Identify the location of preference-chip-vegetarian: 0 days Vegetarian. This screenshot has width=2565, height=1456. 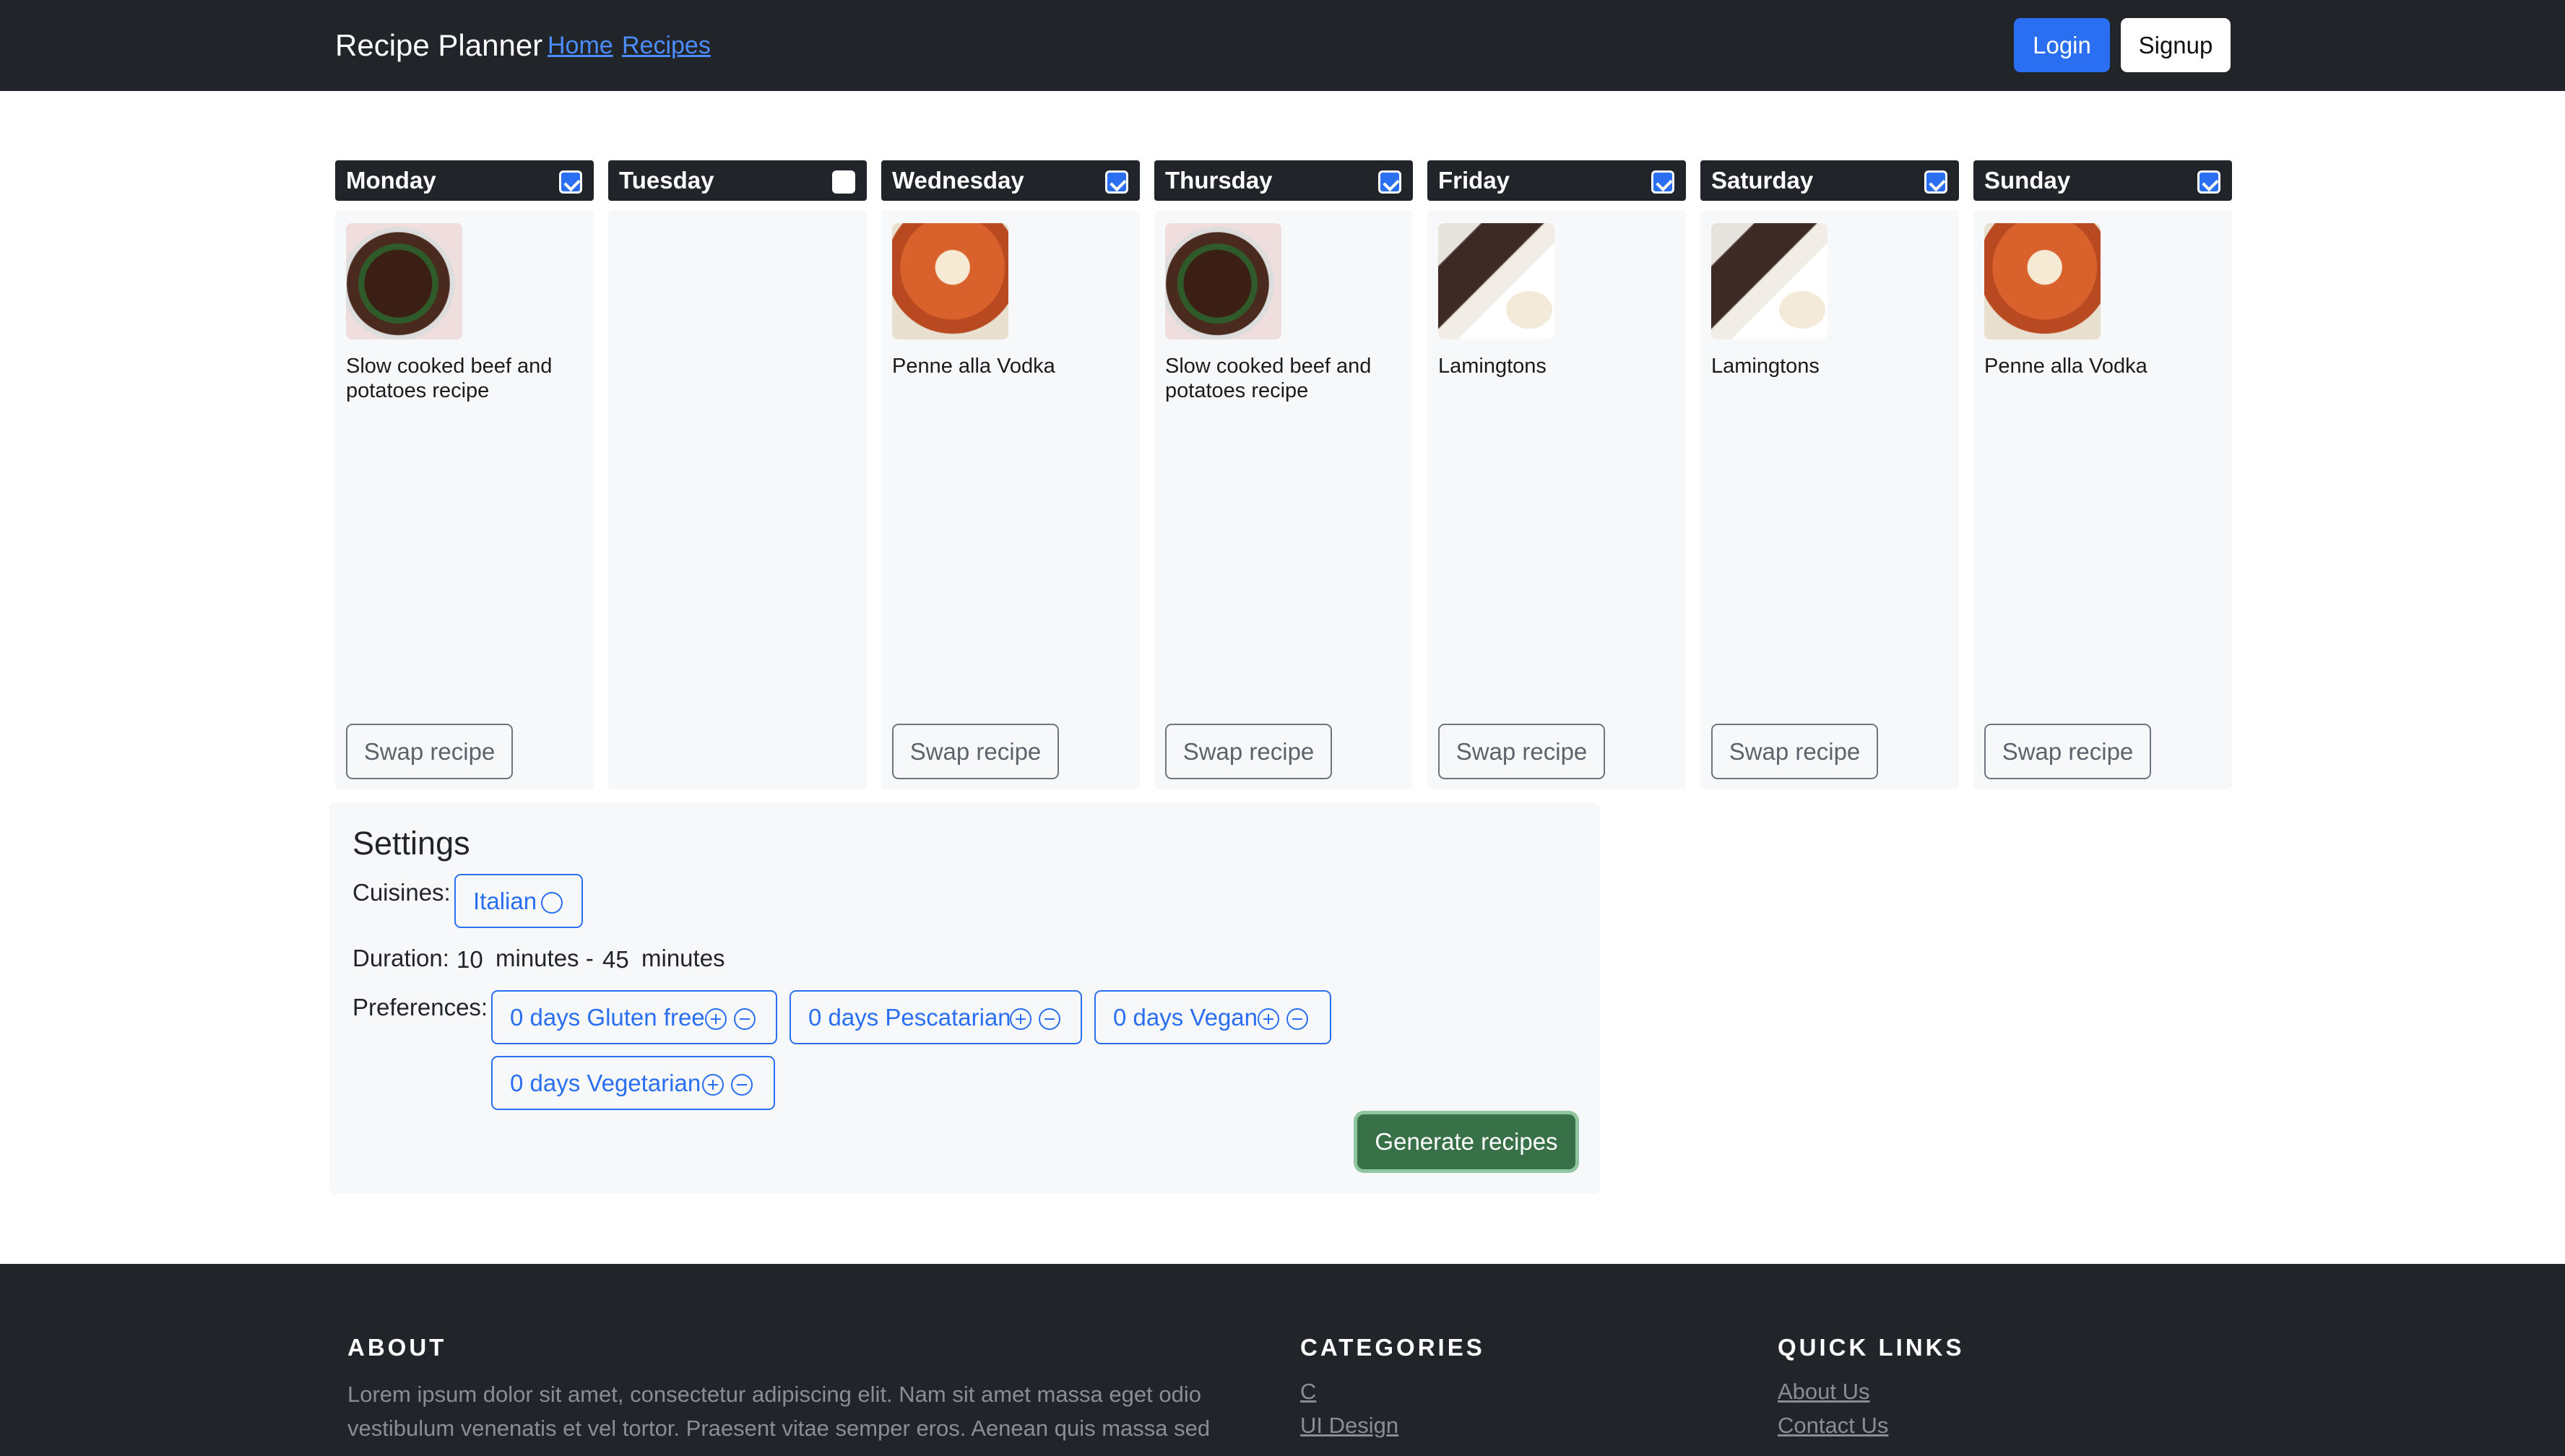
(633, 1083).